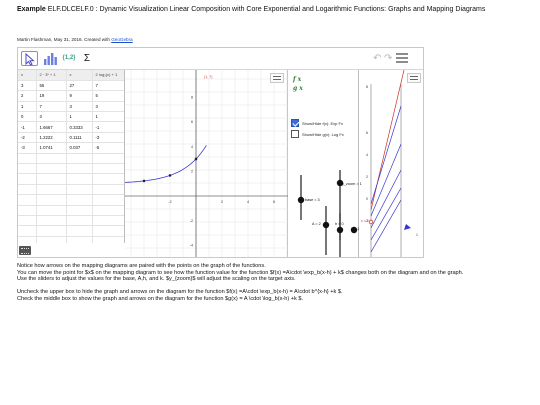 The width and height of the screenshot is (540, 405). Describe the element at coordinates (295, 134) in the screenshot. I see `checkbox-log` at that location.